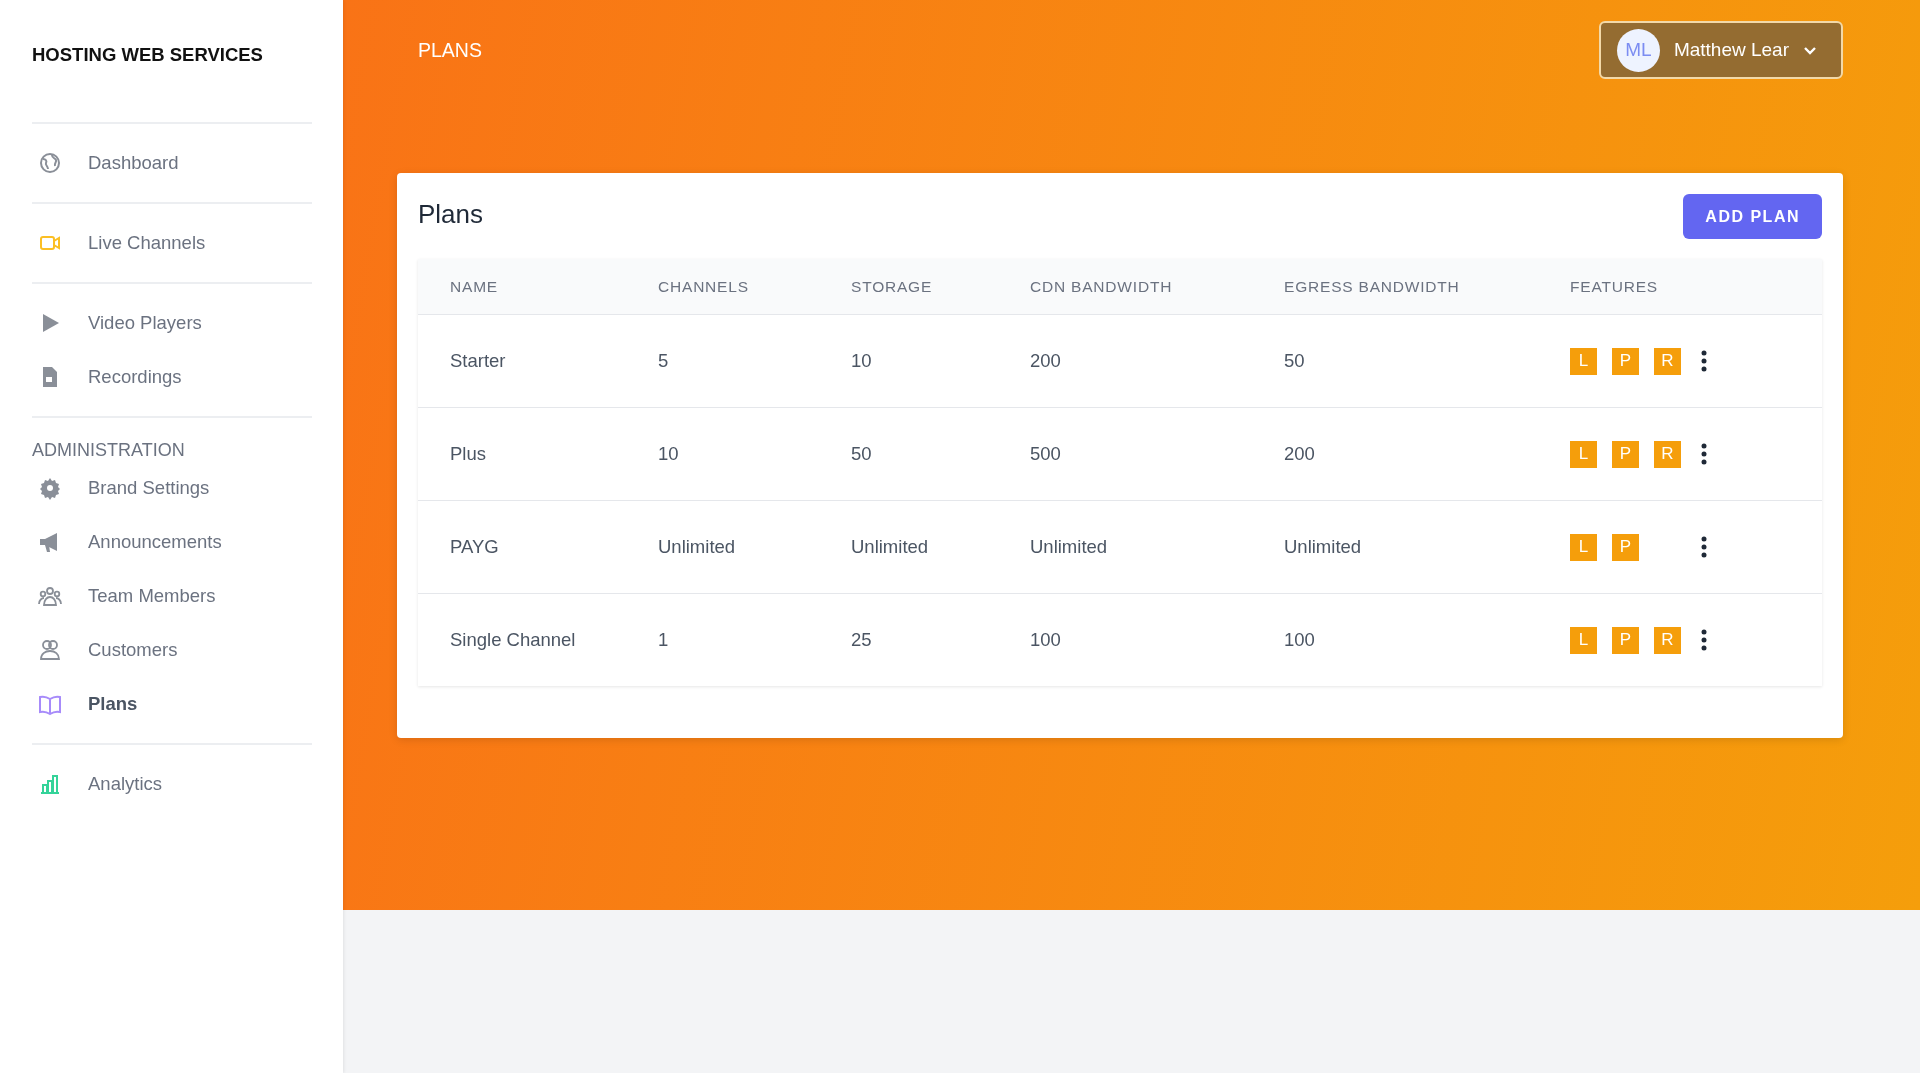  What do you see at coordinates (165, 596) in the screenshot?
I see `sidebar-item: Team Members` at bounding box center [165, 596].